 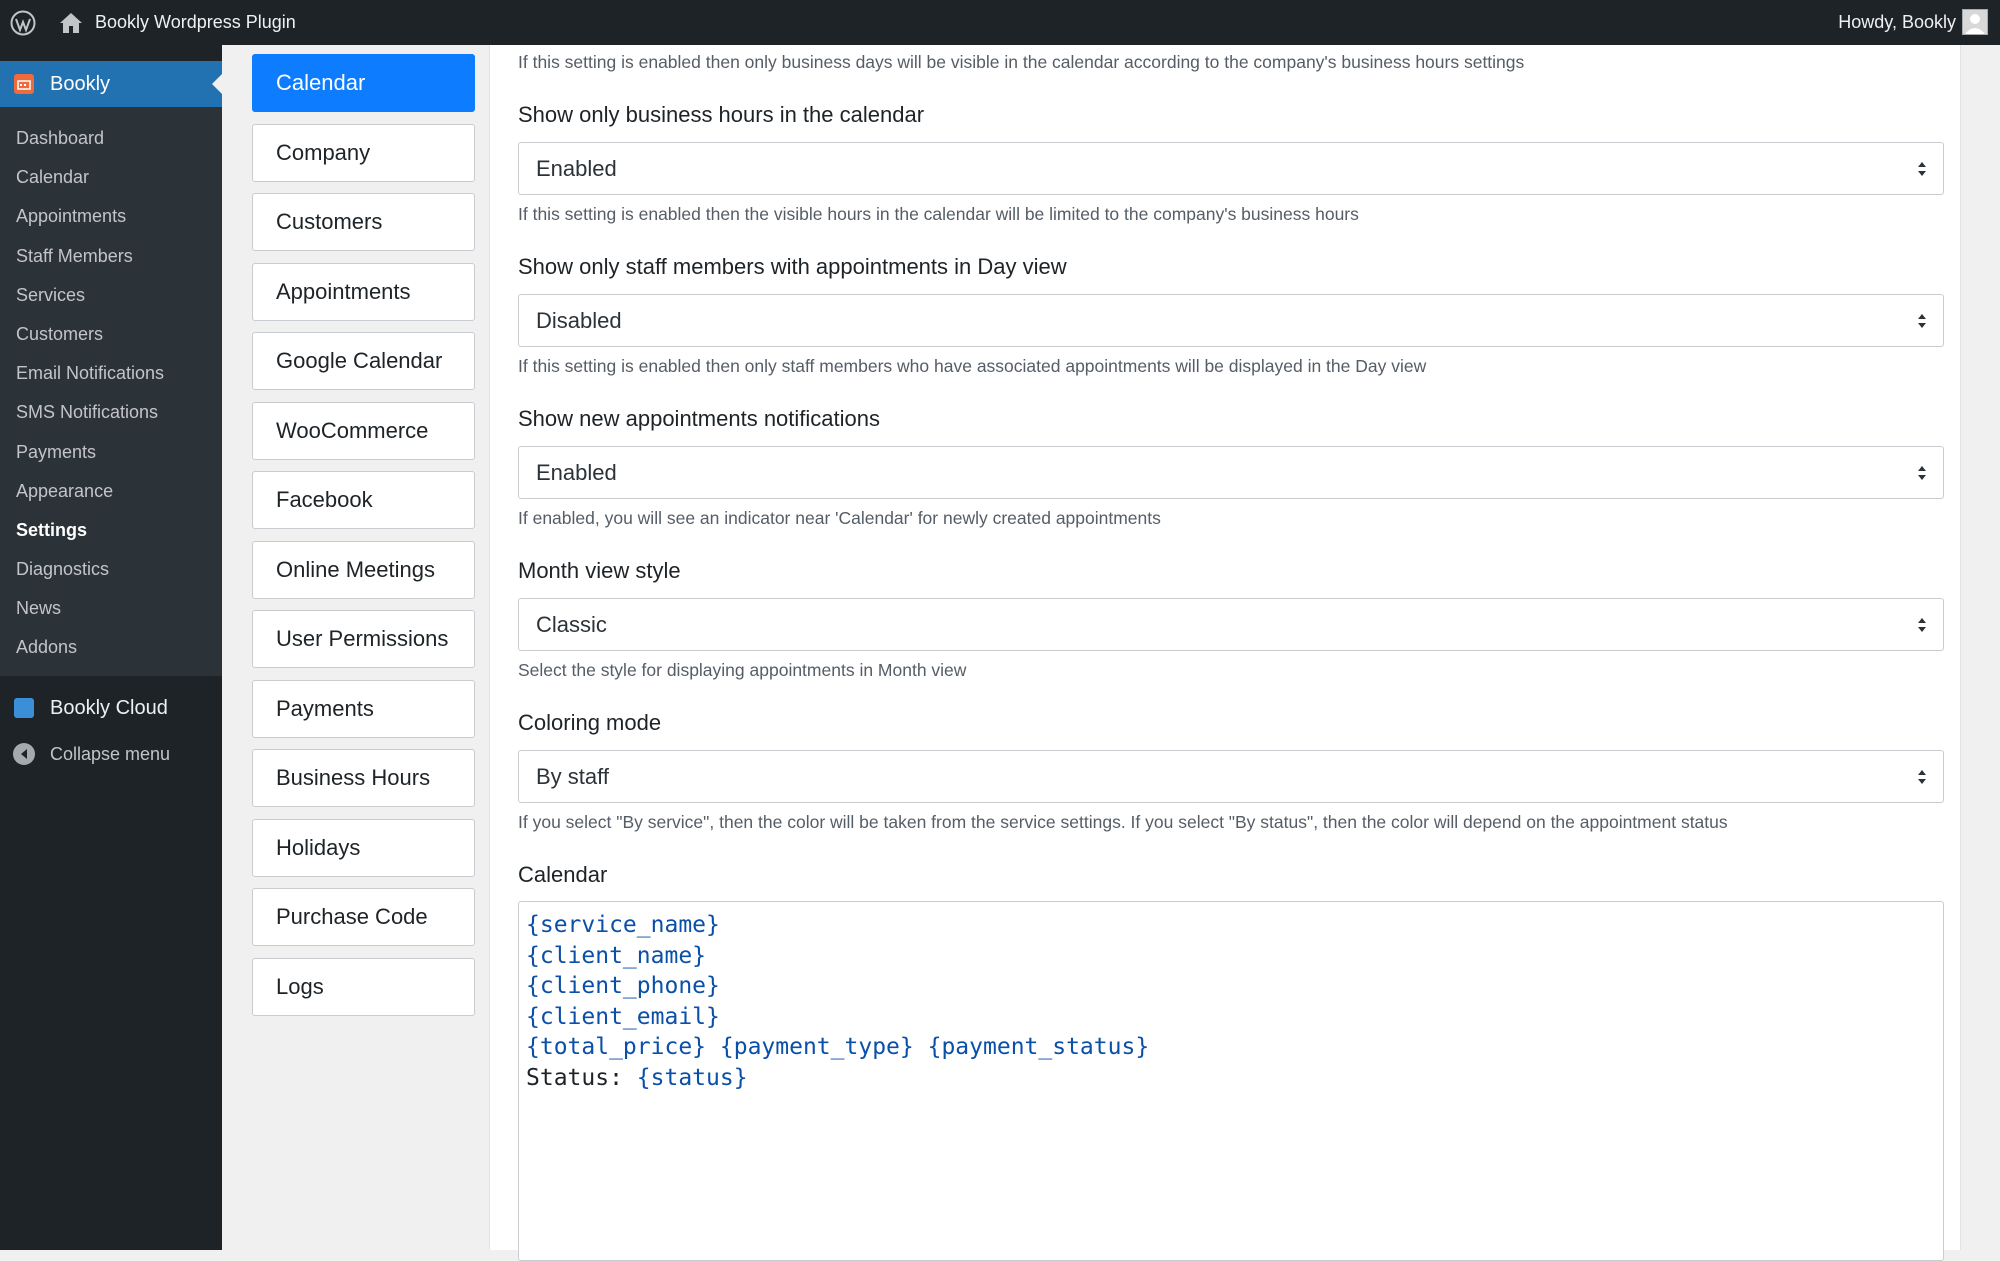 What do you see at coordinates (616, 955) in the screenshot?
I see `template-placeholder-code: {client_name}` at bounding box center [616, 955].